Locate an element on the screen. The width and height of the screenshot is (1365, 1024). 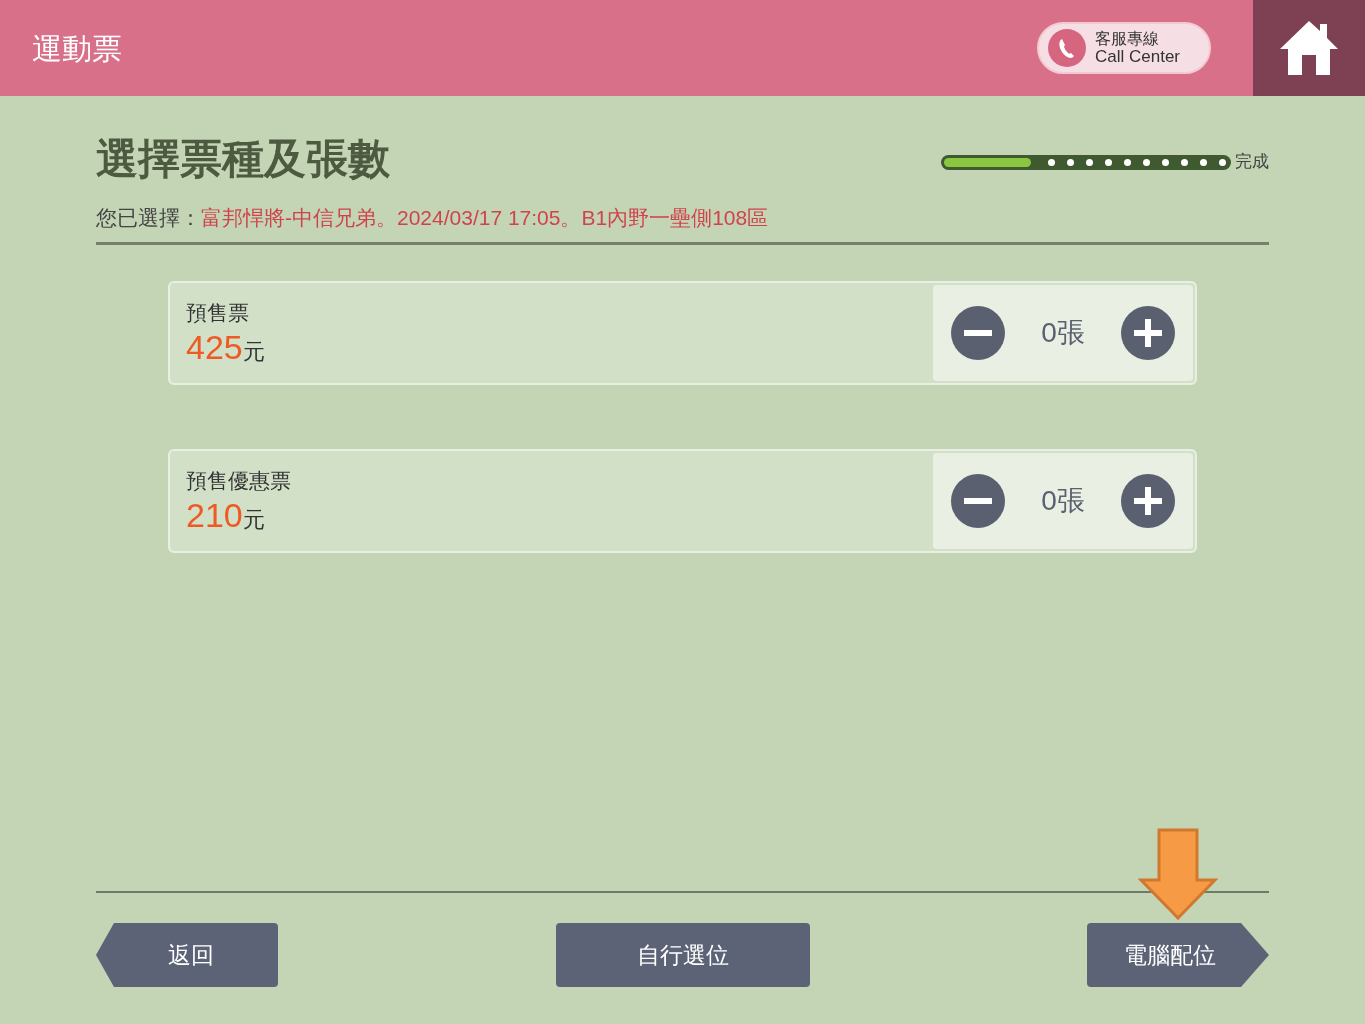
page-title: 選擇票種及張數 is located at coordinates (243, 158).